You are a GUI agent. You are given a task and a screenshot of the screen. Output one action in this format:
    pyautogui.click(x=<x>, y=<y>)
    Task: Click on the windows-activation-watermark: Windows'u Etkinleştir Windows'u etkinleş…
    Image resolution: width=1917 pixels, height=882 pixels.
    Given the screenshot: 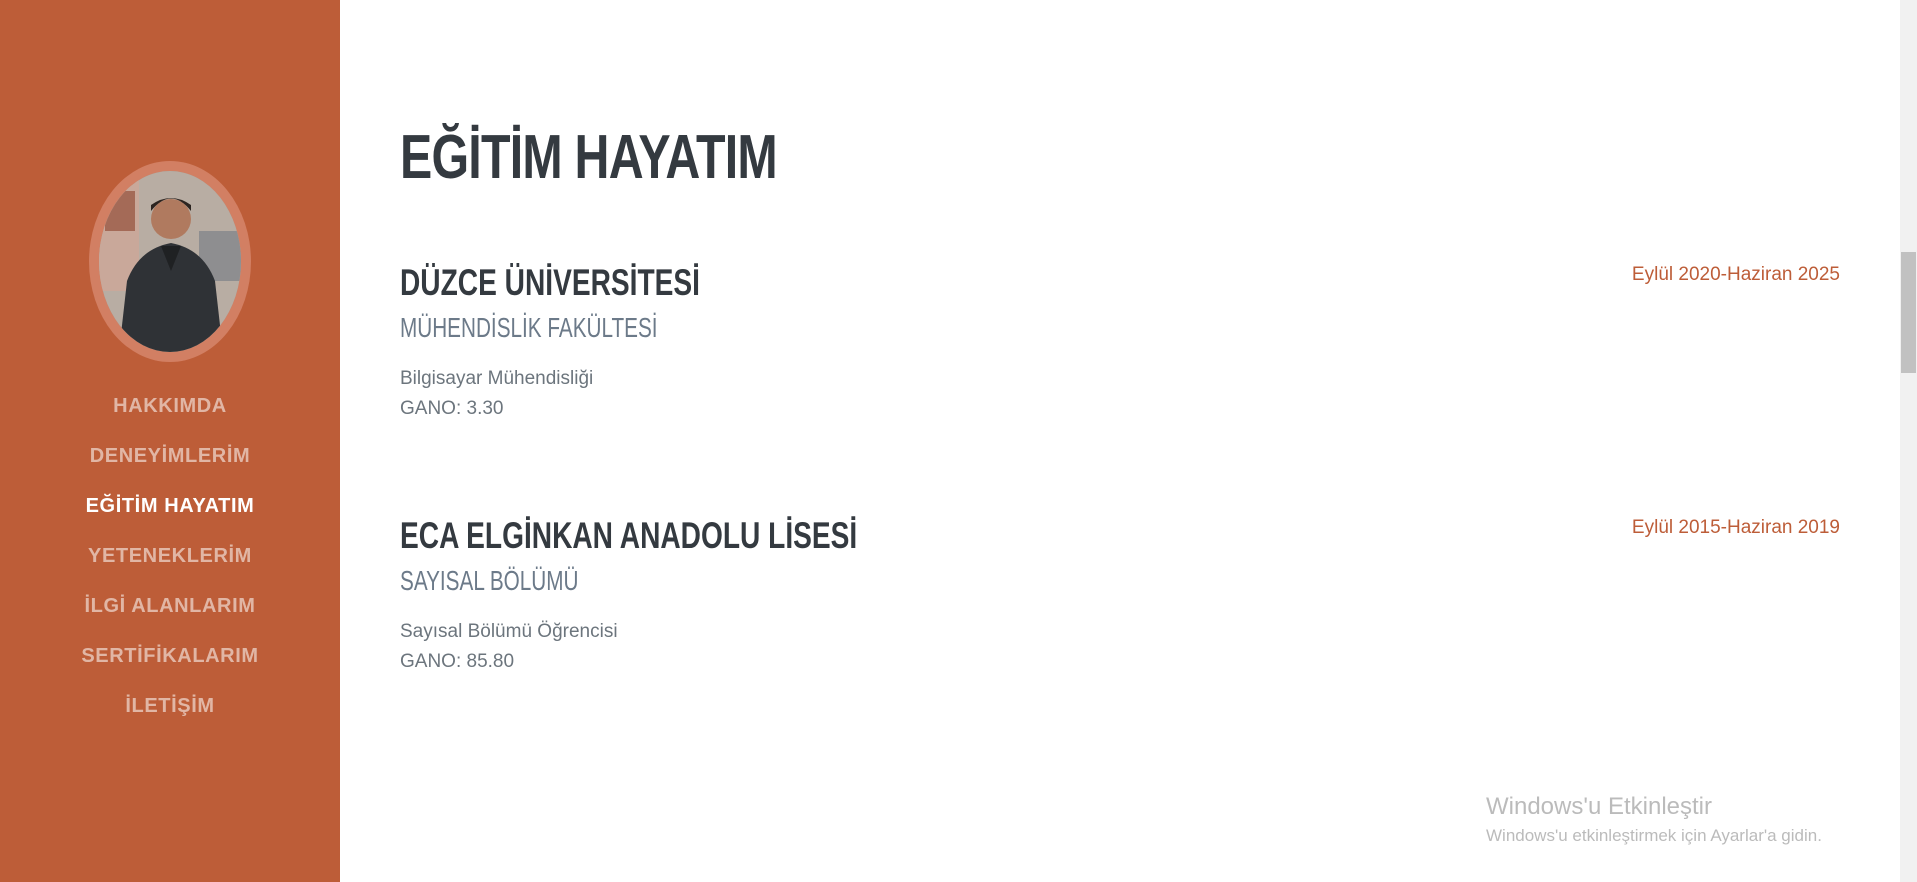 What is the action you would take?
    pyautogui.click(x=1654, y=819)
    